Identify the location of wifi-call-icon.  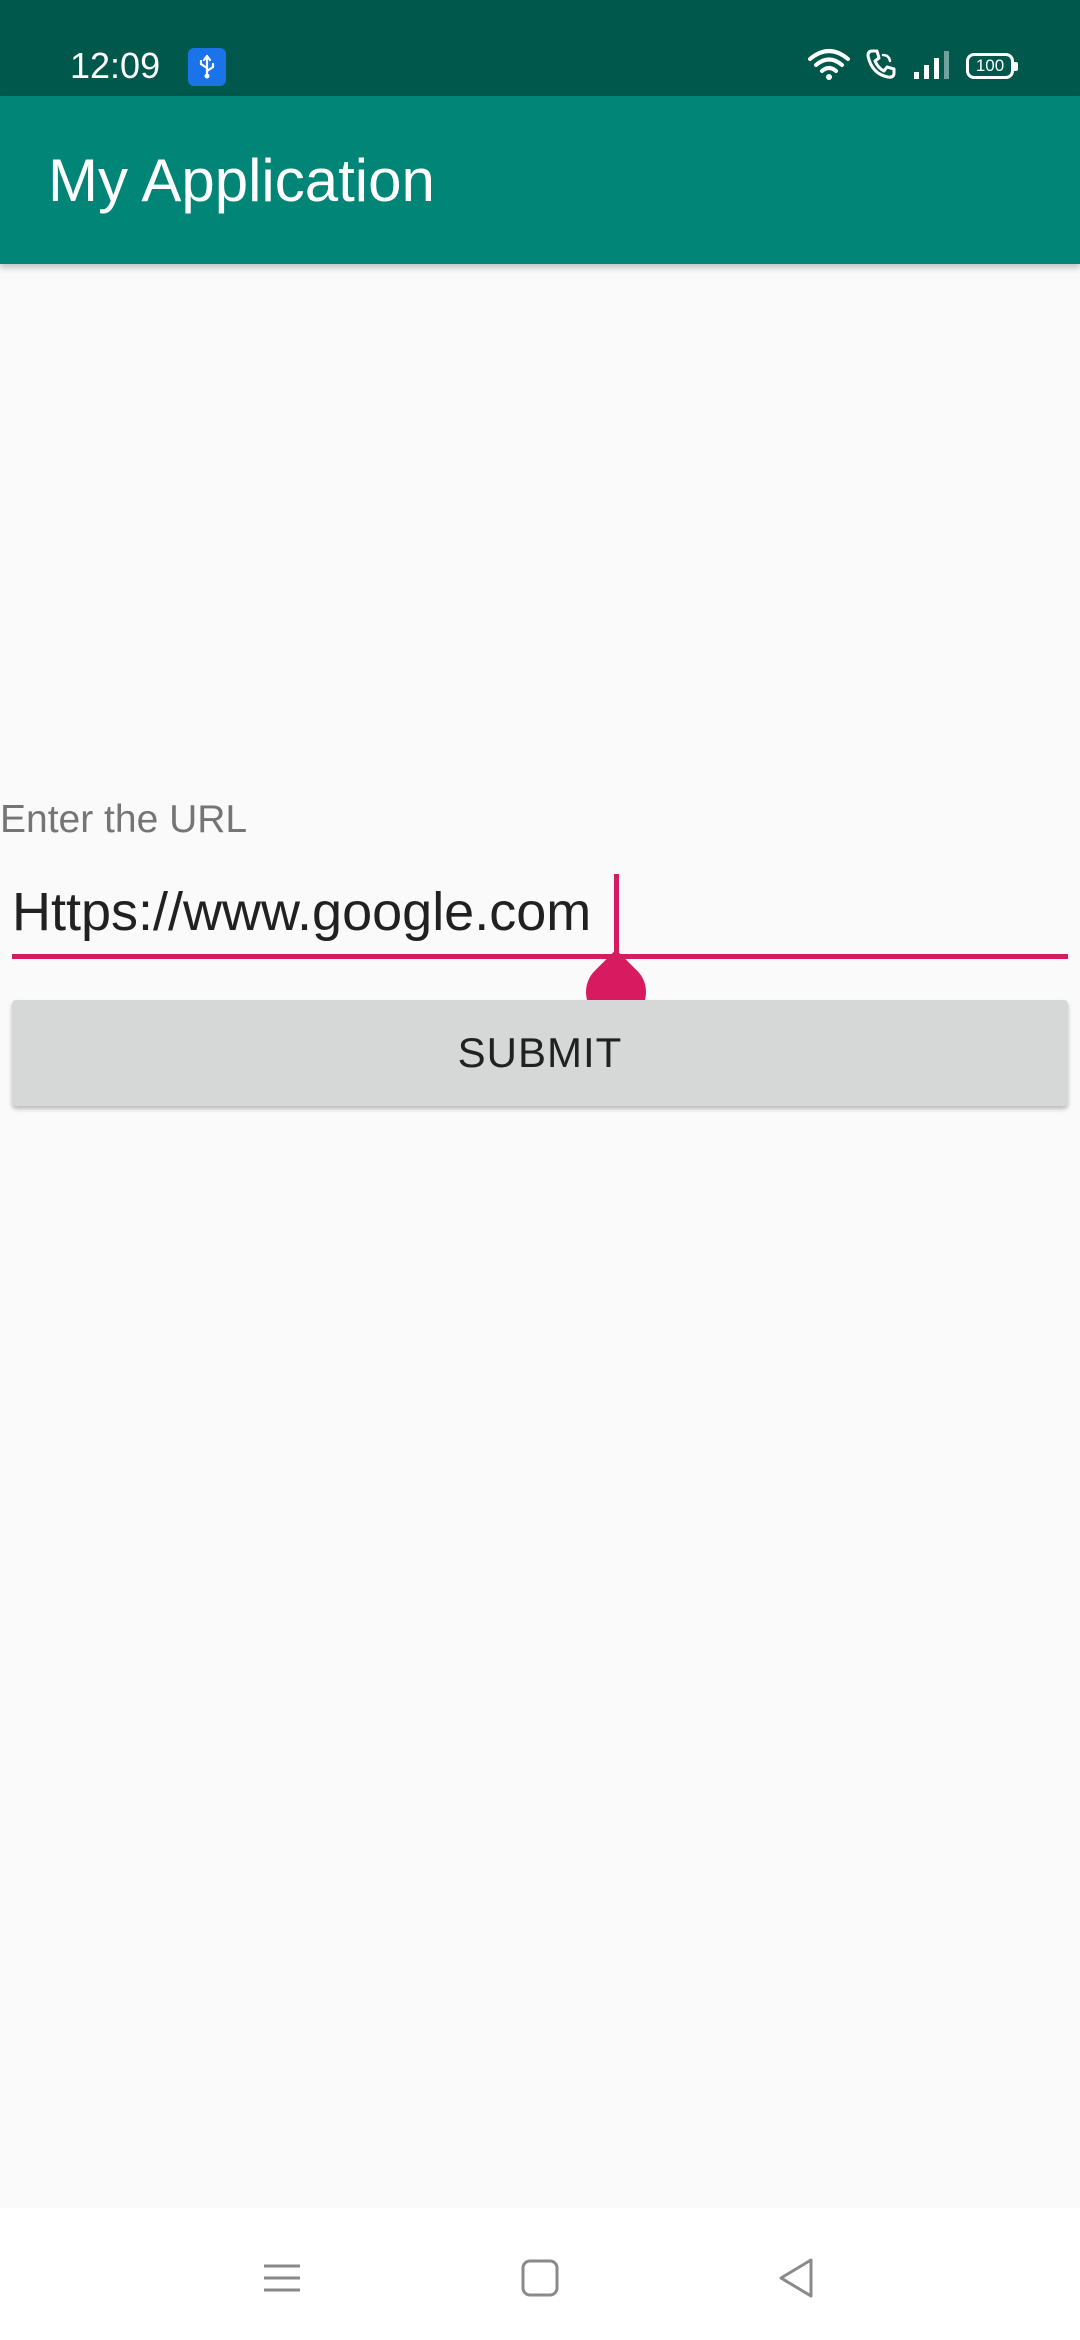
(881, 66).